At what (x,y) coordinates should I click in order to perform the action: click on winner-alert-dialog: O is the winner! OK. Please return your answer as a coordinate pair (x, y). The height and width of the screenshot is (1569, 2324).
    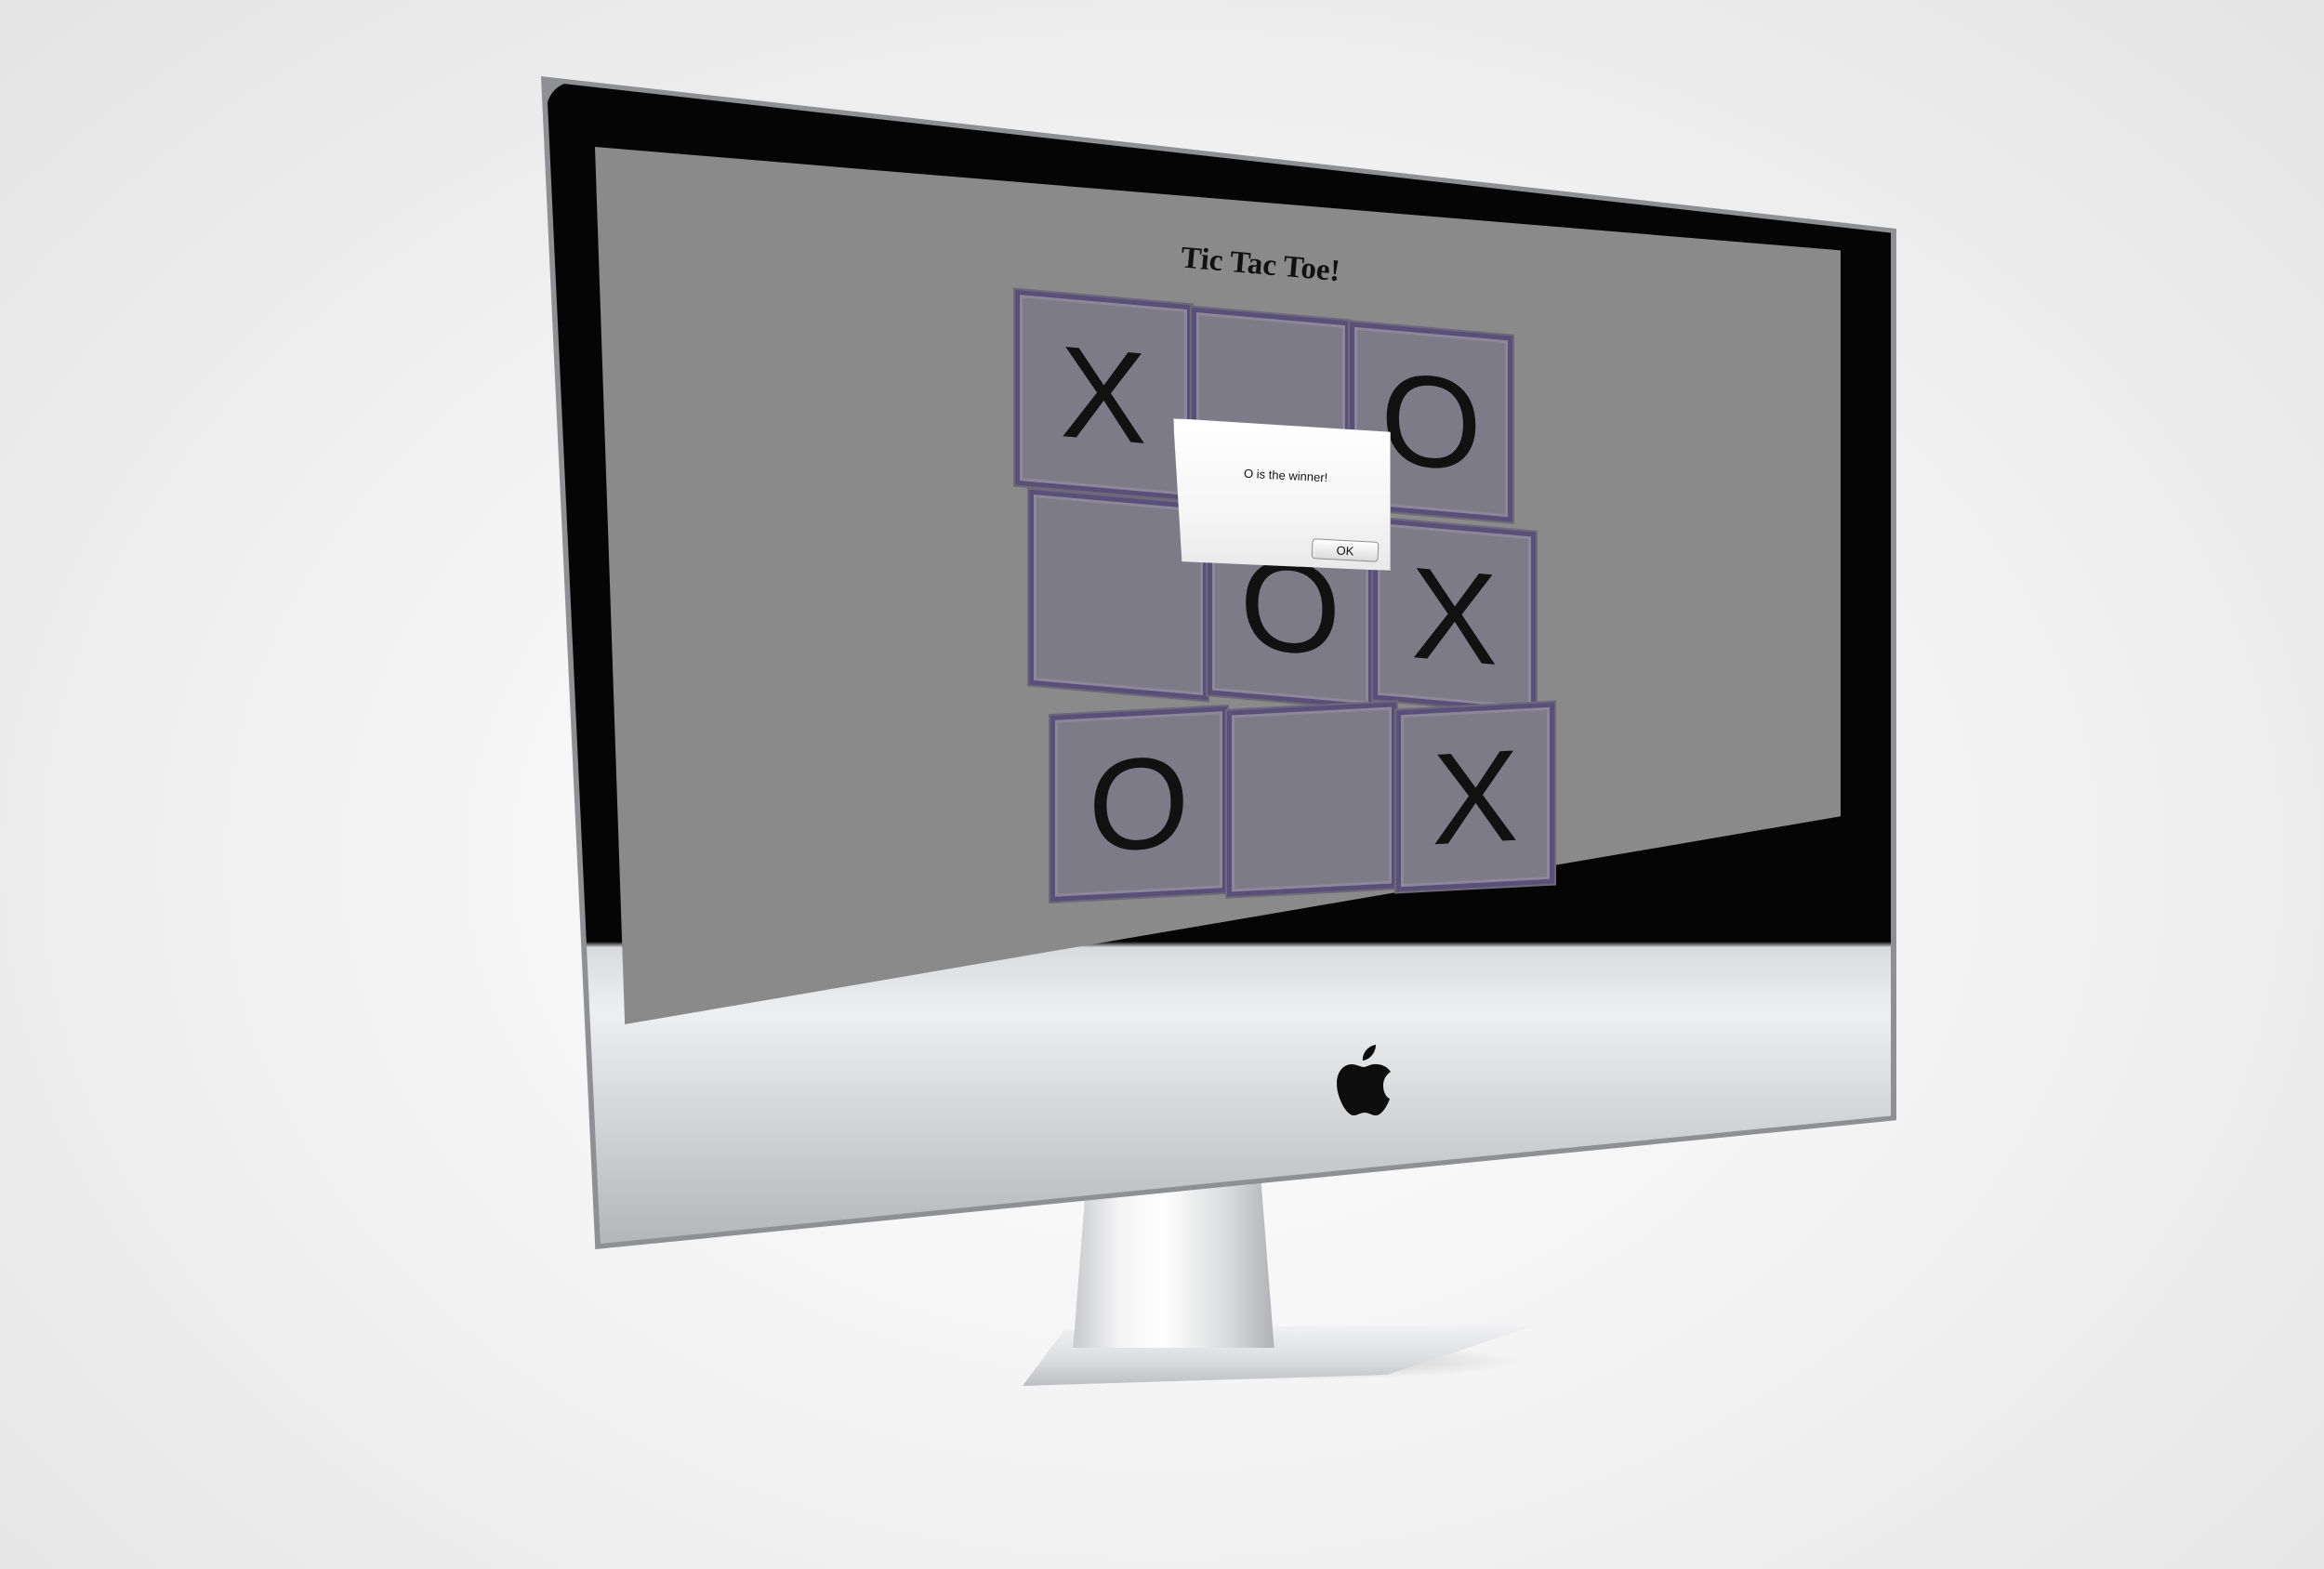
    Looking at the image, I should click on (1282, 494).